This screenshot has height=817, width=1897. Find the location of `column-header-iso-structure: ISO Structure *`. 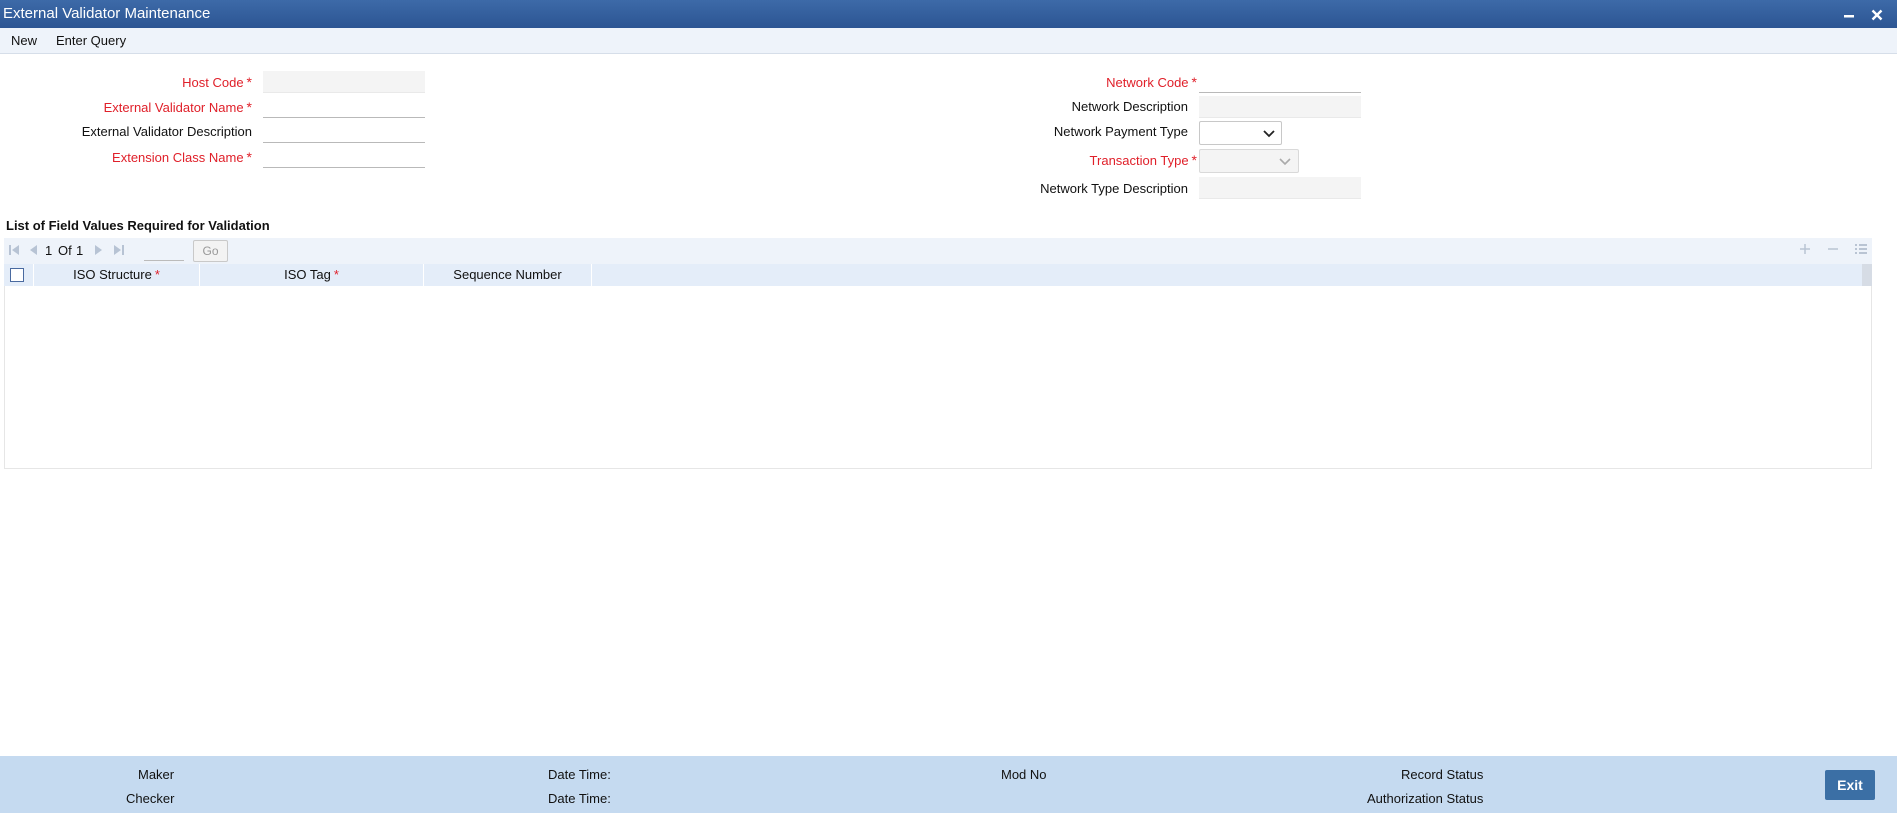

column-header-iso-structure: ISO Structure * is located at coordinates (117, 275).